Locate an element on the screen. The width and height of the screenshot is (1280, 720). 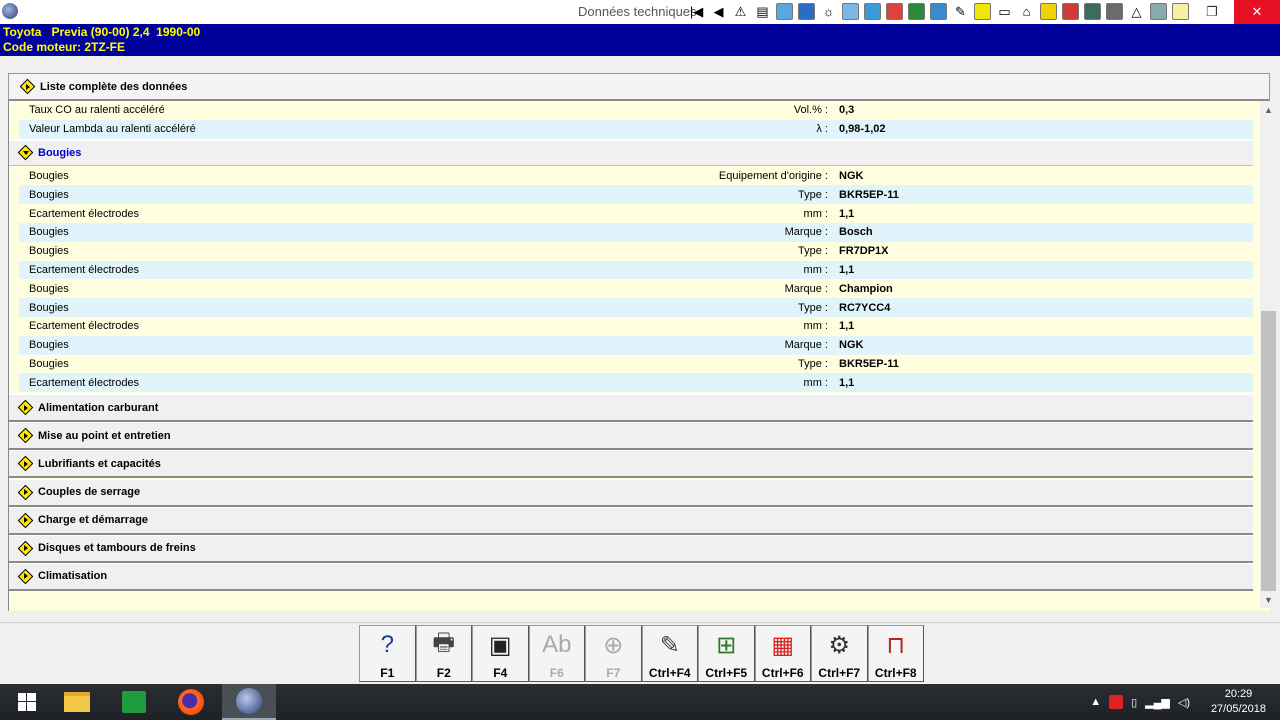
store-taskbar-icon is located at coordinates (134, 702).